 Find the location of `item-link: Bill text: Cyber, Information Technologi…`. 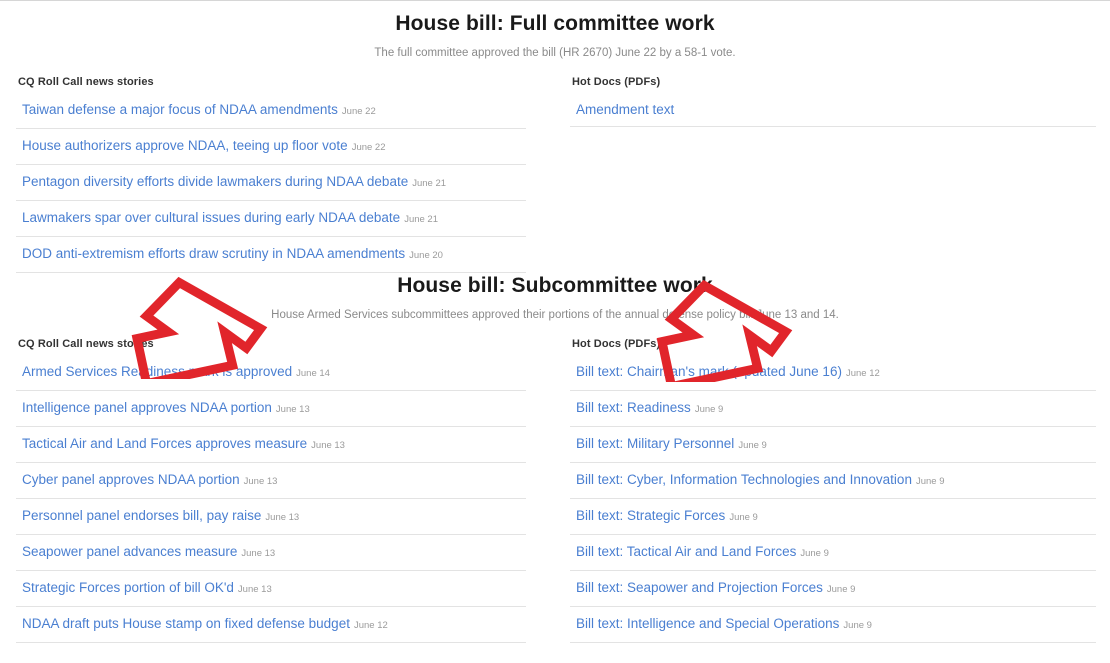

item-link: Bill text: Cyber, Information Technologi… is located at coordinates (744, 479).